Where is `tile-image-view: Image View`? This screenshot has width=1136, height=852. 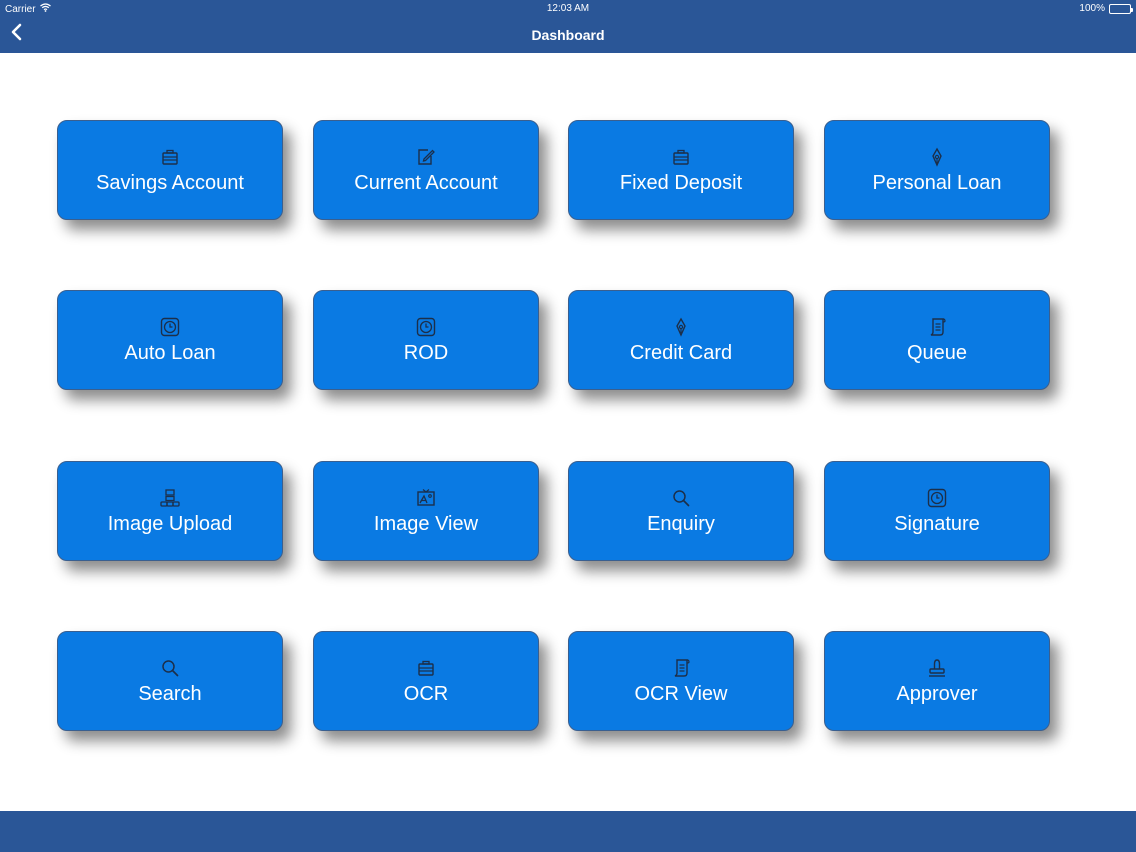
tile-image-view: Image View is located at coordinates (426, 511).